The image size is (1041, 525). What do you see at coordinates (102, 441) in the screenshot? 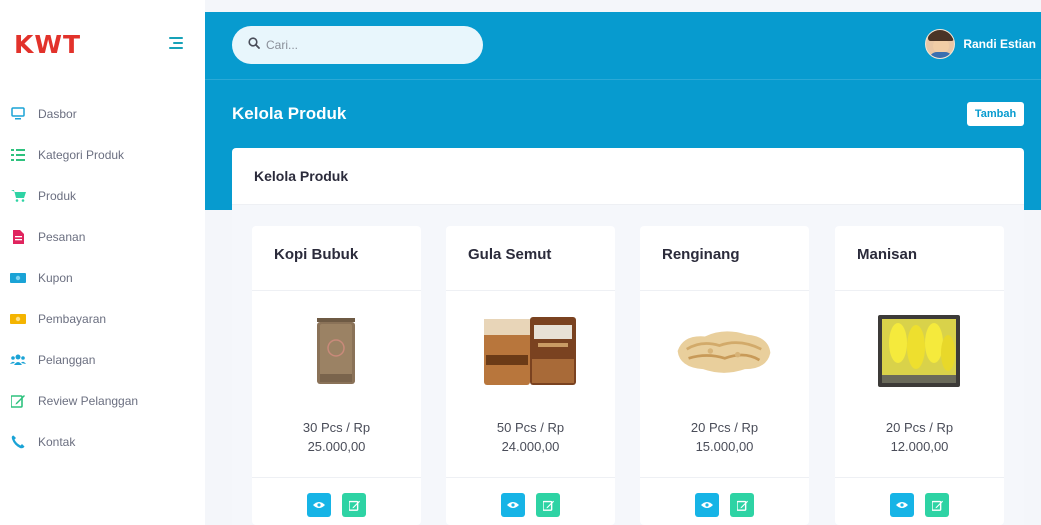
I see `sidebar-item-kontak: Kontak` at bounding box center [102, 441].